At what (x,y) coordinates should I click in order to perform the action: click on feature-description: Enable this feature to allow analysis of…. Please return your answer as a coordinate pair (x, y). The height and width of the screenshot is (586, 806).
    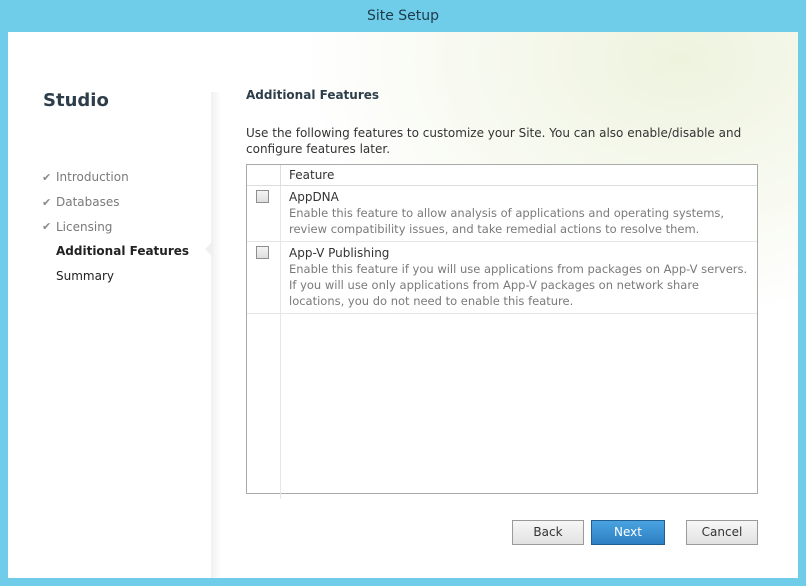
    Looking at the image, I should click on (507, 221).